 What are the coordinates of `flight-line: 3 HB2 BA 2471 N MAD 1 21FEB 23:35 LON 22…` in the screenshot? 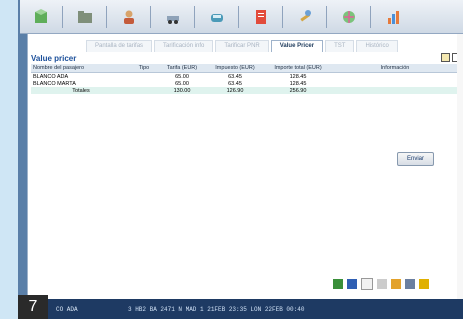 It's located at (216, 309).